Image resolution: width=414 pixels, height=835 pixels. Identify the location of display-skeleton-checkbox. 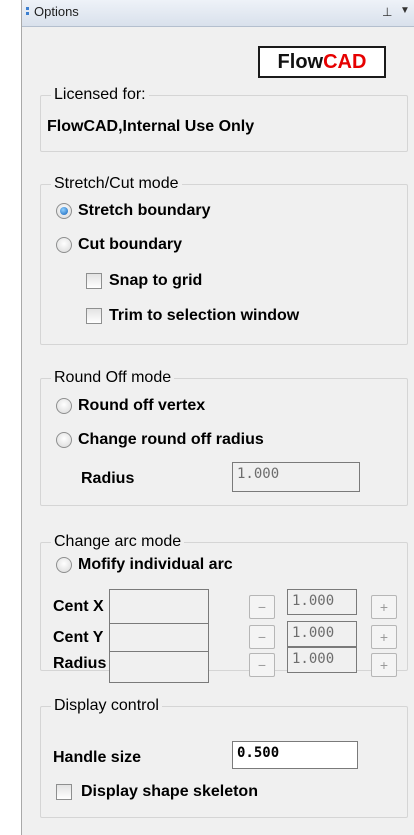
(64, 792).